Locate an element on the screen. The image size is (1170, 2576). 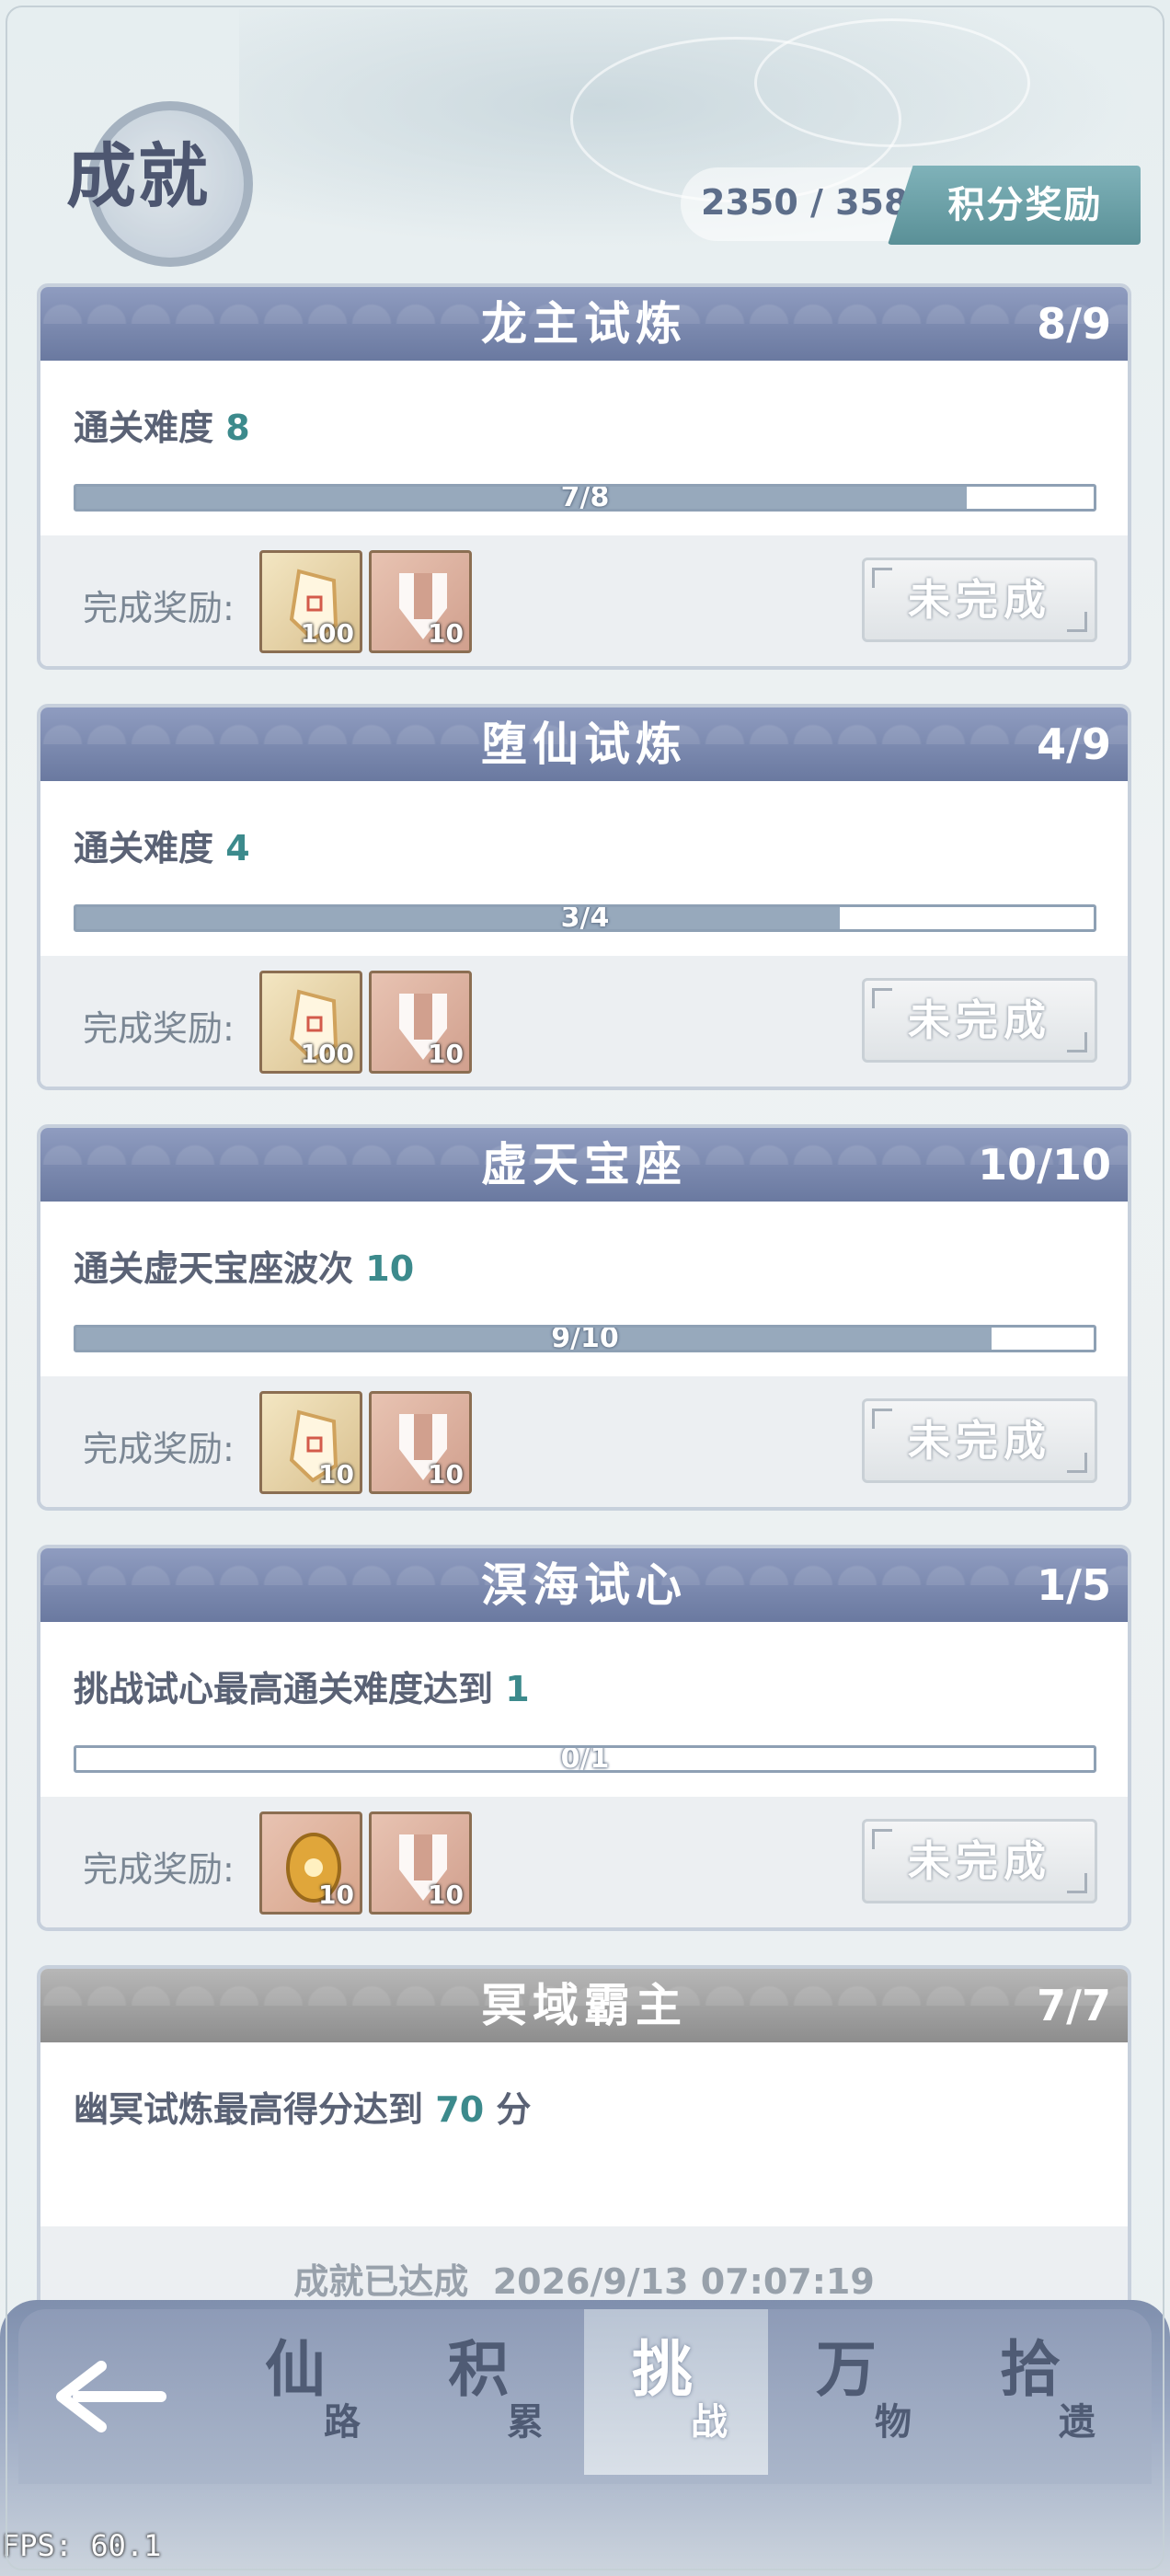
achieved-label: 成就已达成 is located at coordinates (381, 2281).